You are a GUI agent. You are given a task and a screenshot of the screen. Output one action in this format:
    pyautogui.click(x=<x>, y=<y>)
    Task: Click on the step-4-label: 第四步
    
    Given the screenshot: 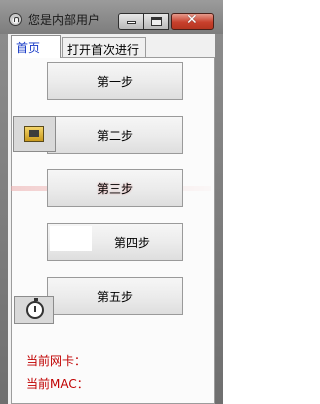 What is the action you would take?
    pyautogui.click(x=131, y=242)
    